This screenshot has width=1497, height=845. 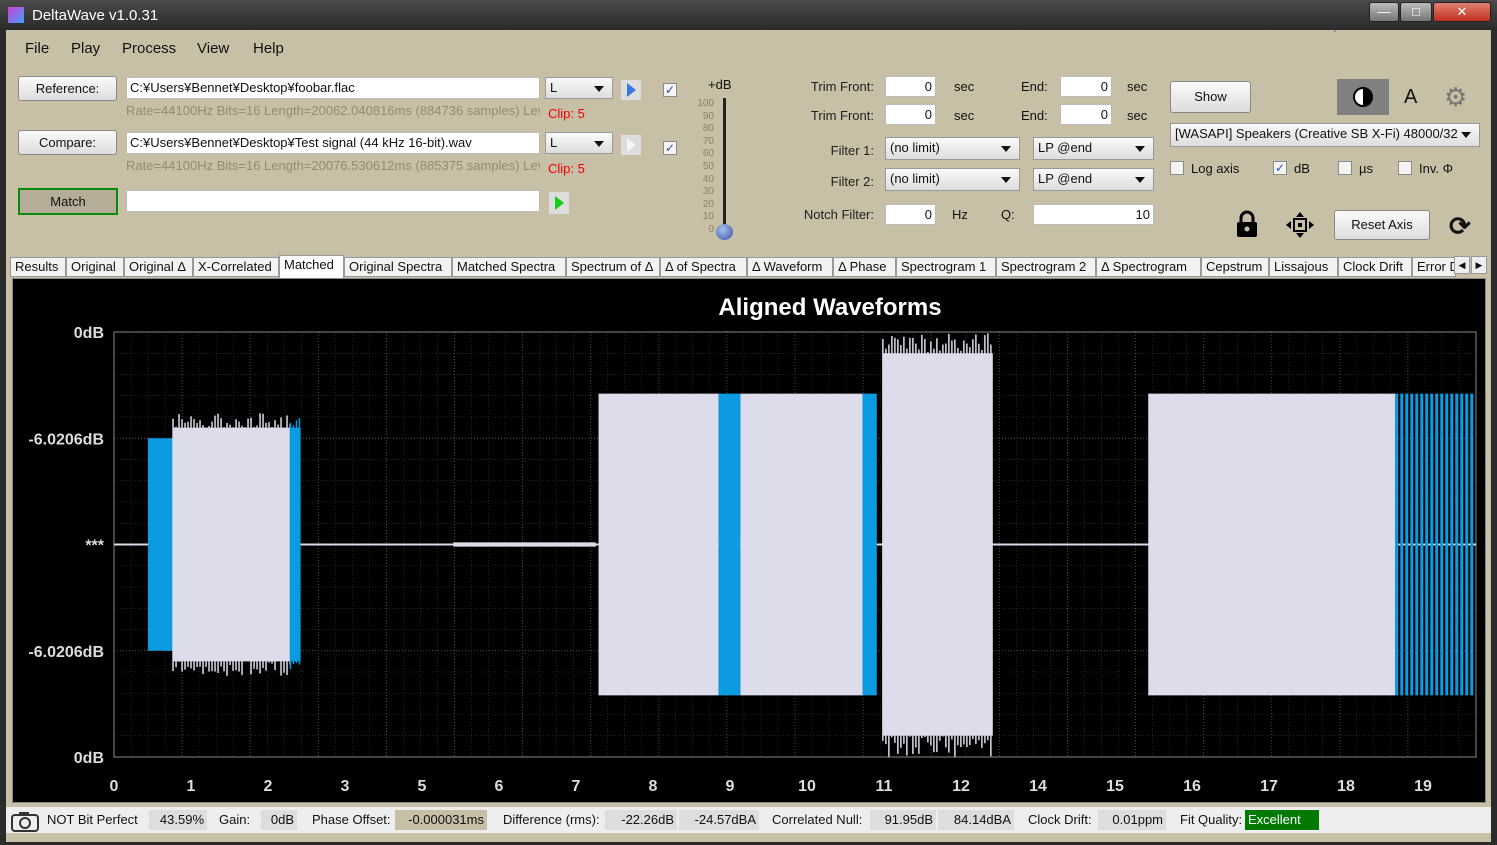 I want to click on tab-lissajous: Lissajous, so click(x=1303, y=267).